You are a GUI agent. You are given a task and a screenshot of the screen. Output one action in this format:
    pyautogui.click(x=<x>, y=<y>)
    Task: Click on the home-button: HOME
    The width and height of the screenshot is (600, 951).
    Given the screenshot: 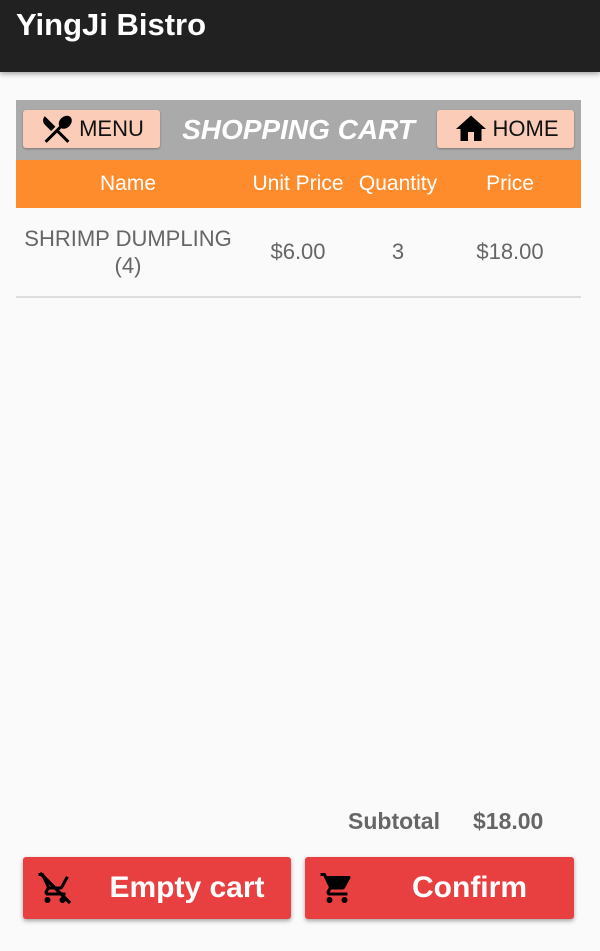 What is the action you would take?
    pyautogui.click(x=505, y=129)
    